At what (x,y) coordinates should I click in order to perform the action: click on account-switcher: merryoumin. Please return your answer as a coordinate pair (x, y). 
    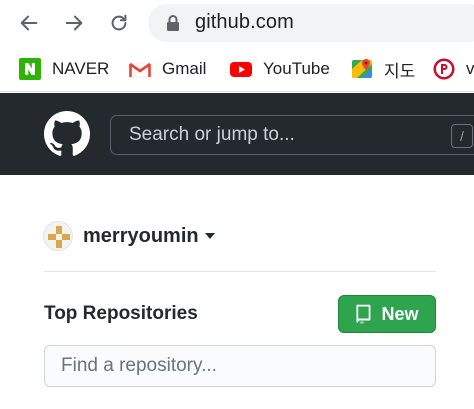
    Looking at the image, I should click on (129, 236).